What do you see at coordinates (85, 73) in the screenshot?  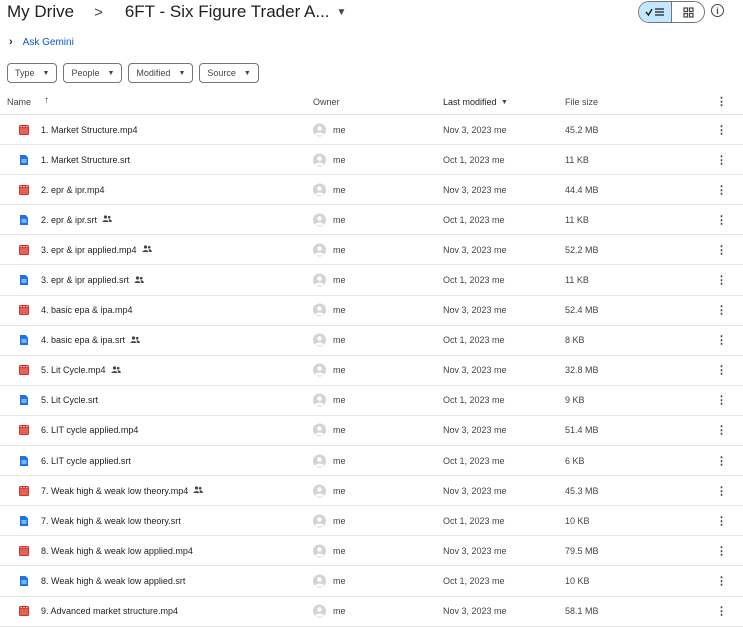 I see `filter-label: People` at bounding box center [85, 73].